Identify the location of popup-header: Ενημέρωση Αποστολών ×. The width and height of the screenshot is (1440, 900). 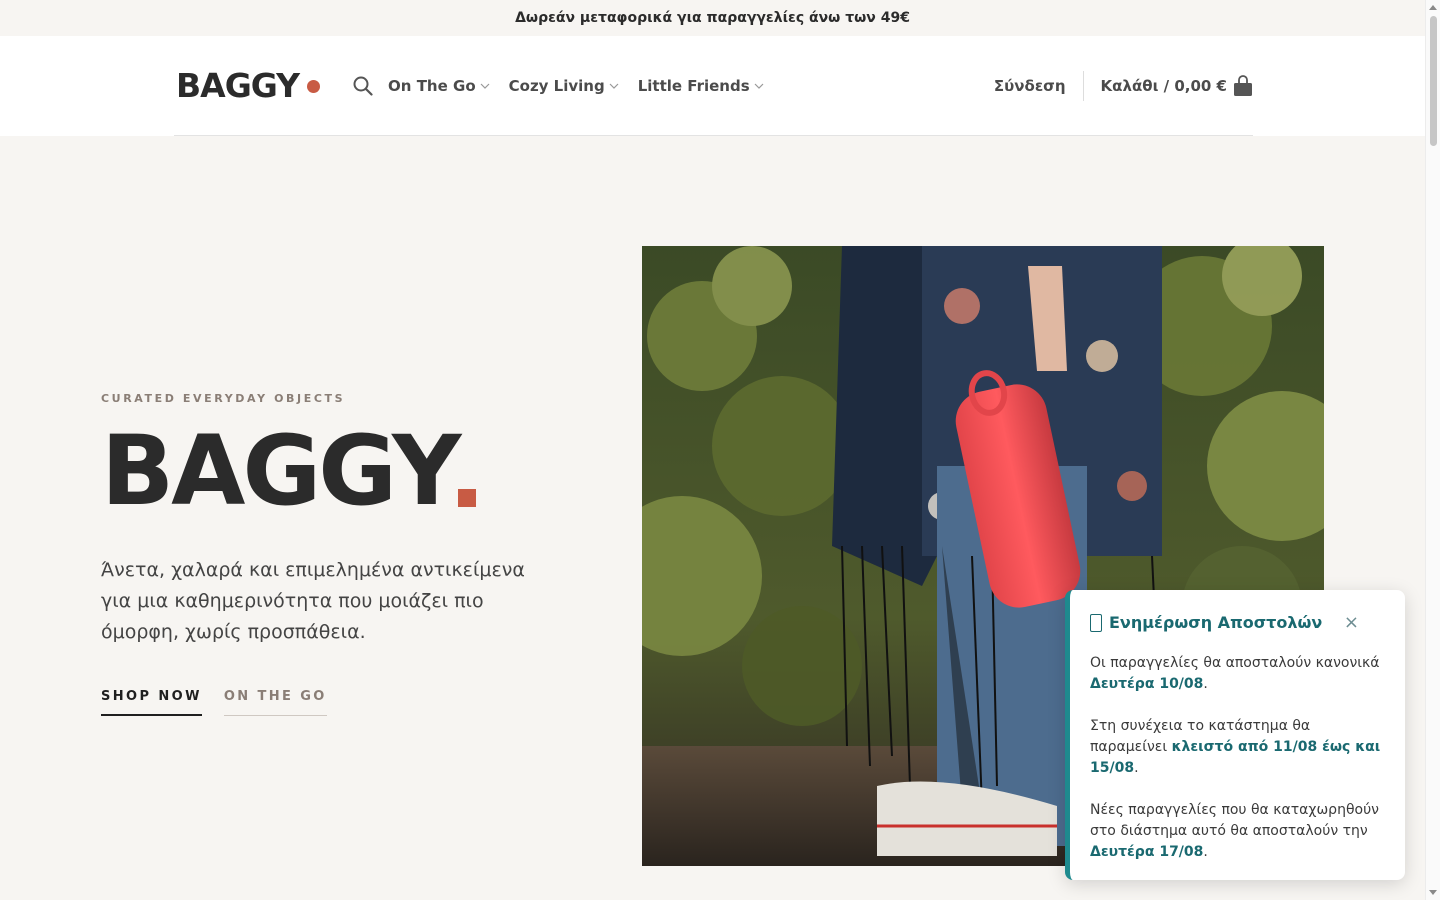
(1237, 622).